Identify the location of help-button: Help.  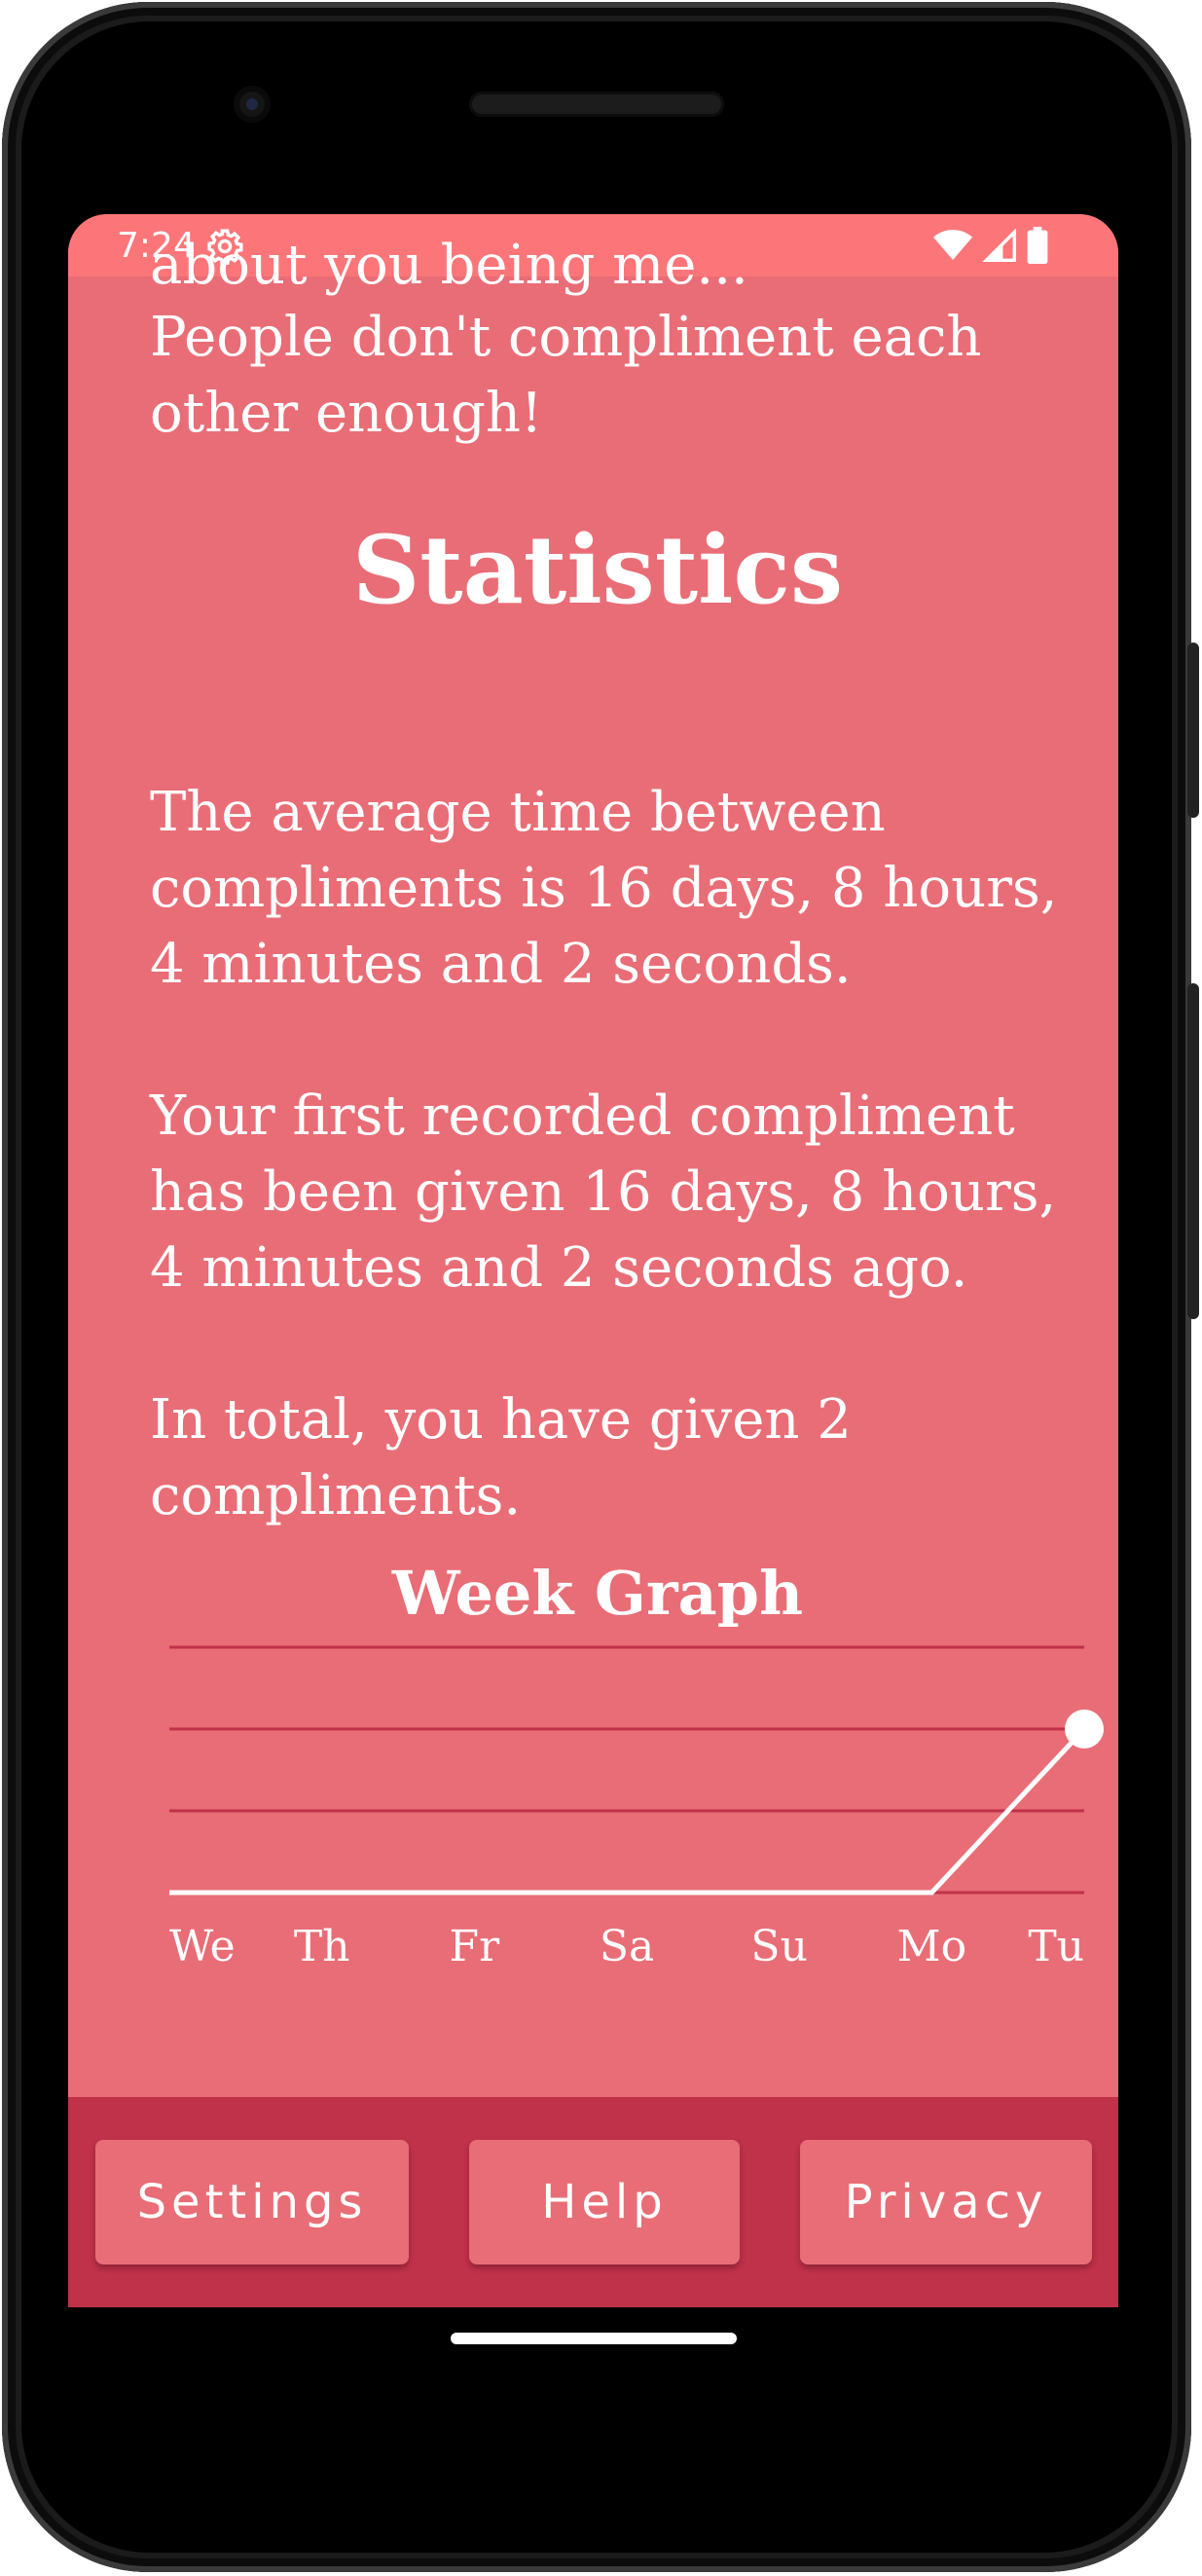
(604, 2202).